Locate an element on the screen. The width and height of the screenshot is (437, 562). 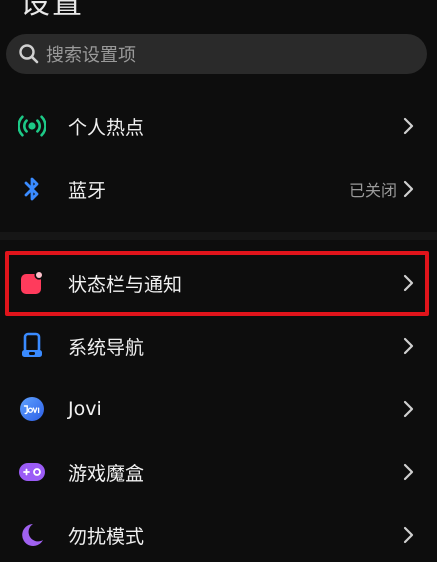
settings-item-label: 蓝牙 is located at coordinates (87, 190).